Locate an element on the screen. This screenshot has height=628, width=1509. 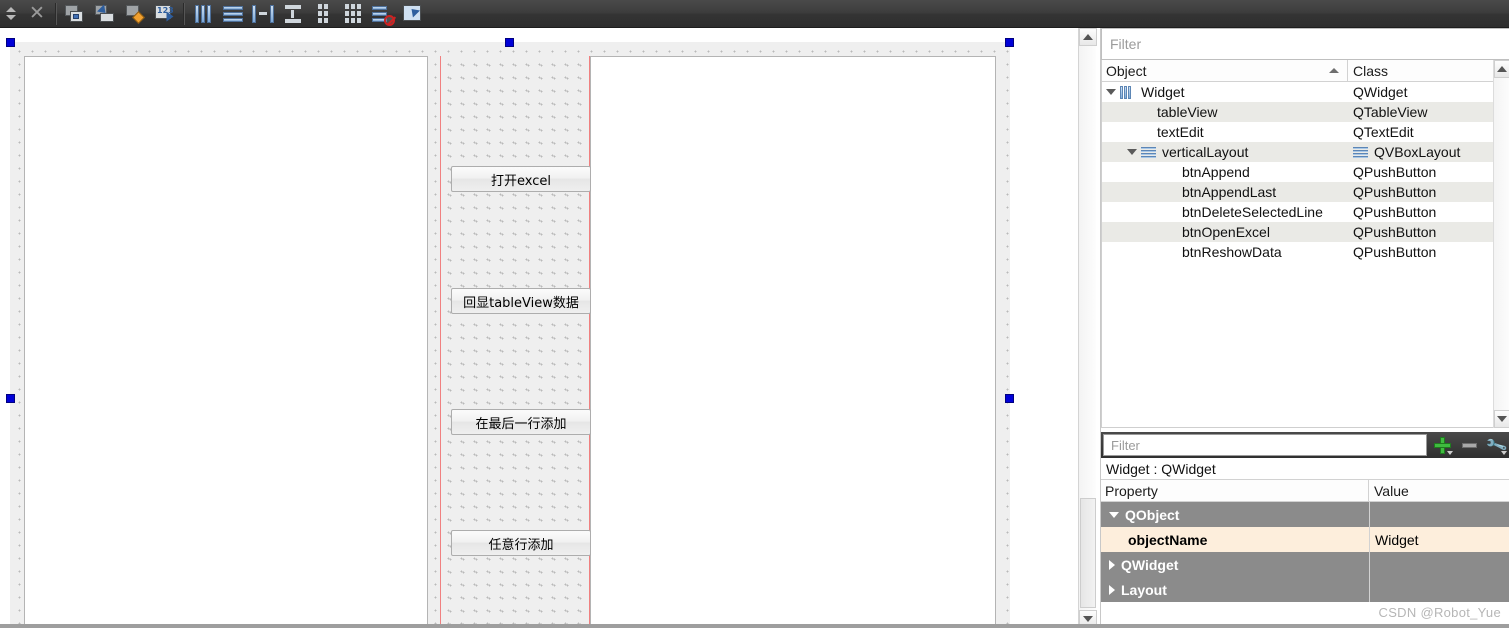
property-editor-title-label: Widget : QWidget is located at coordinates (1161, 468).